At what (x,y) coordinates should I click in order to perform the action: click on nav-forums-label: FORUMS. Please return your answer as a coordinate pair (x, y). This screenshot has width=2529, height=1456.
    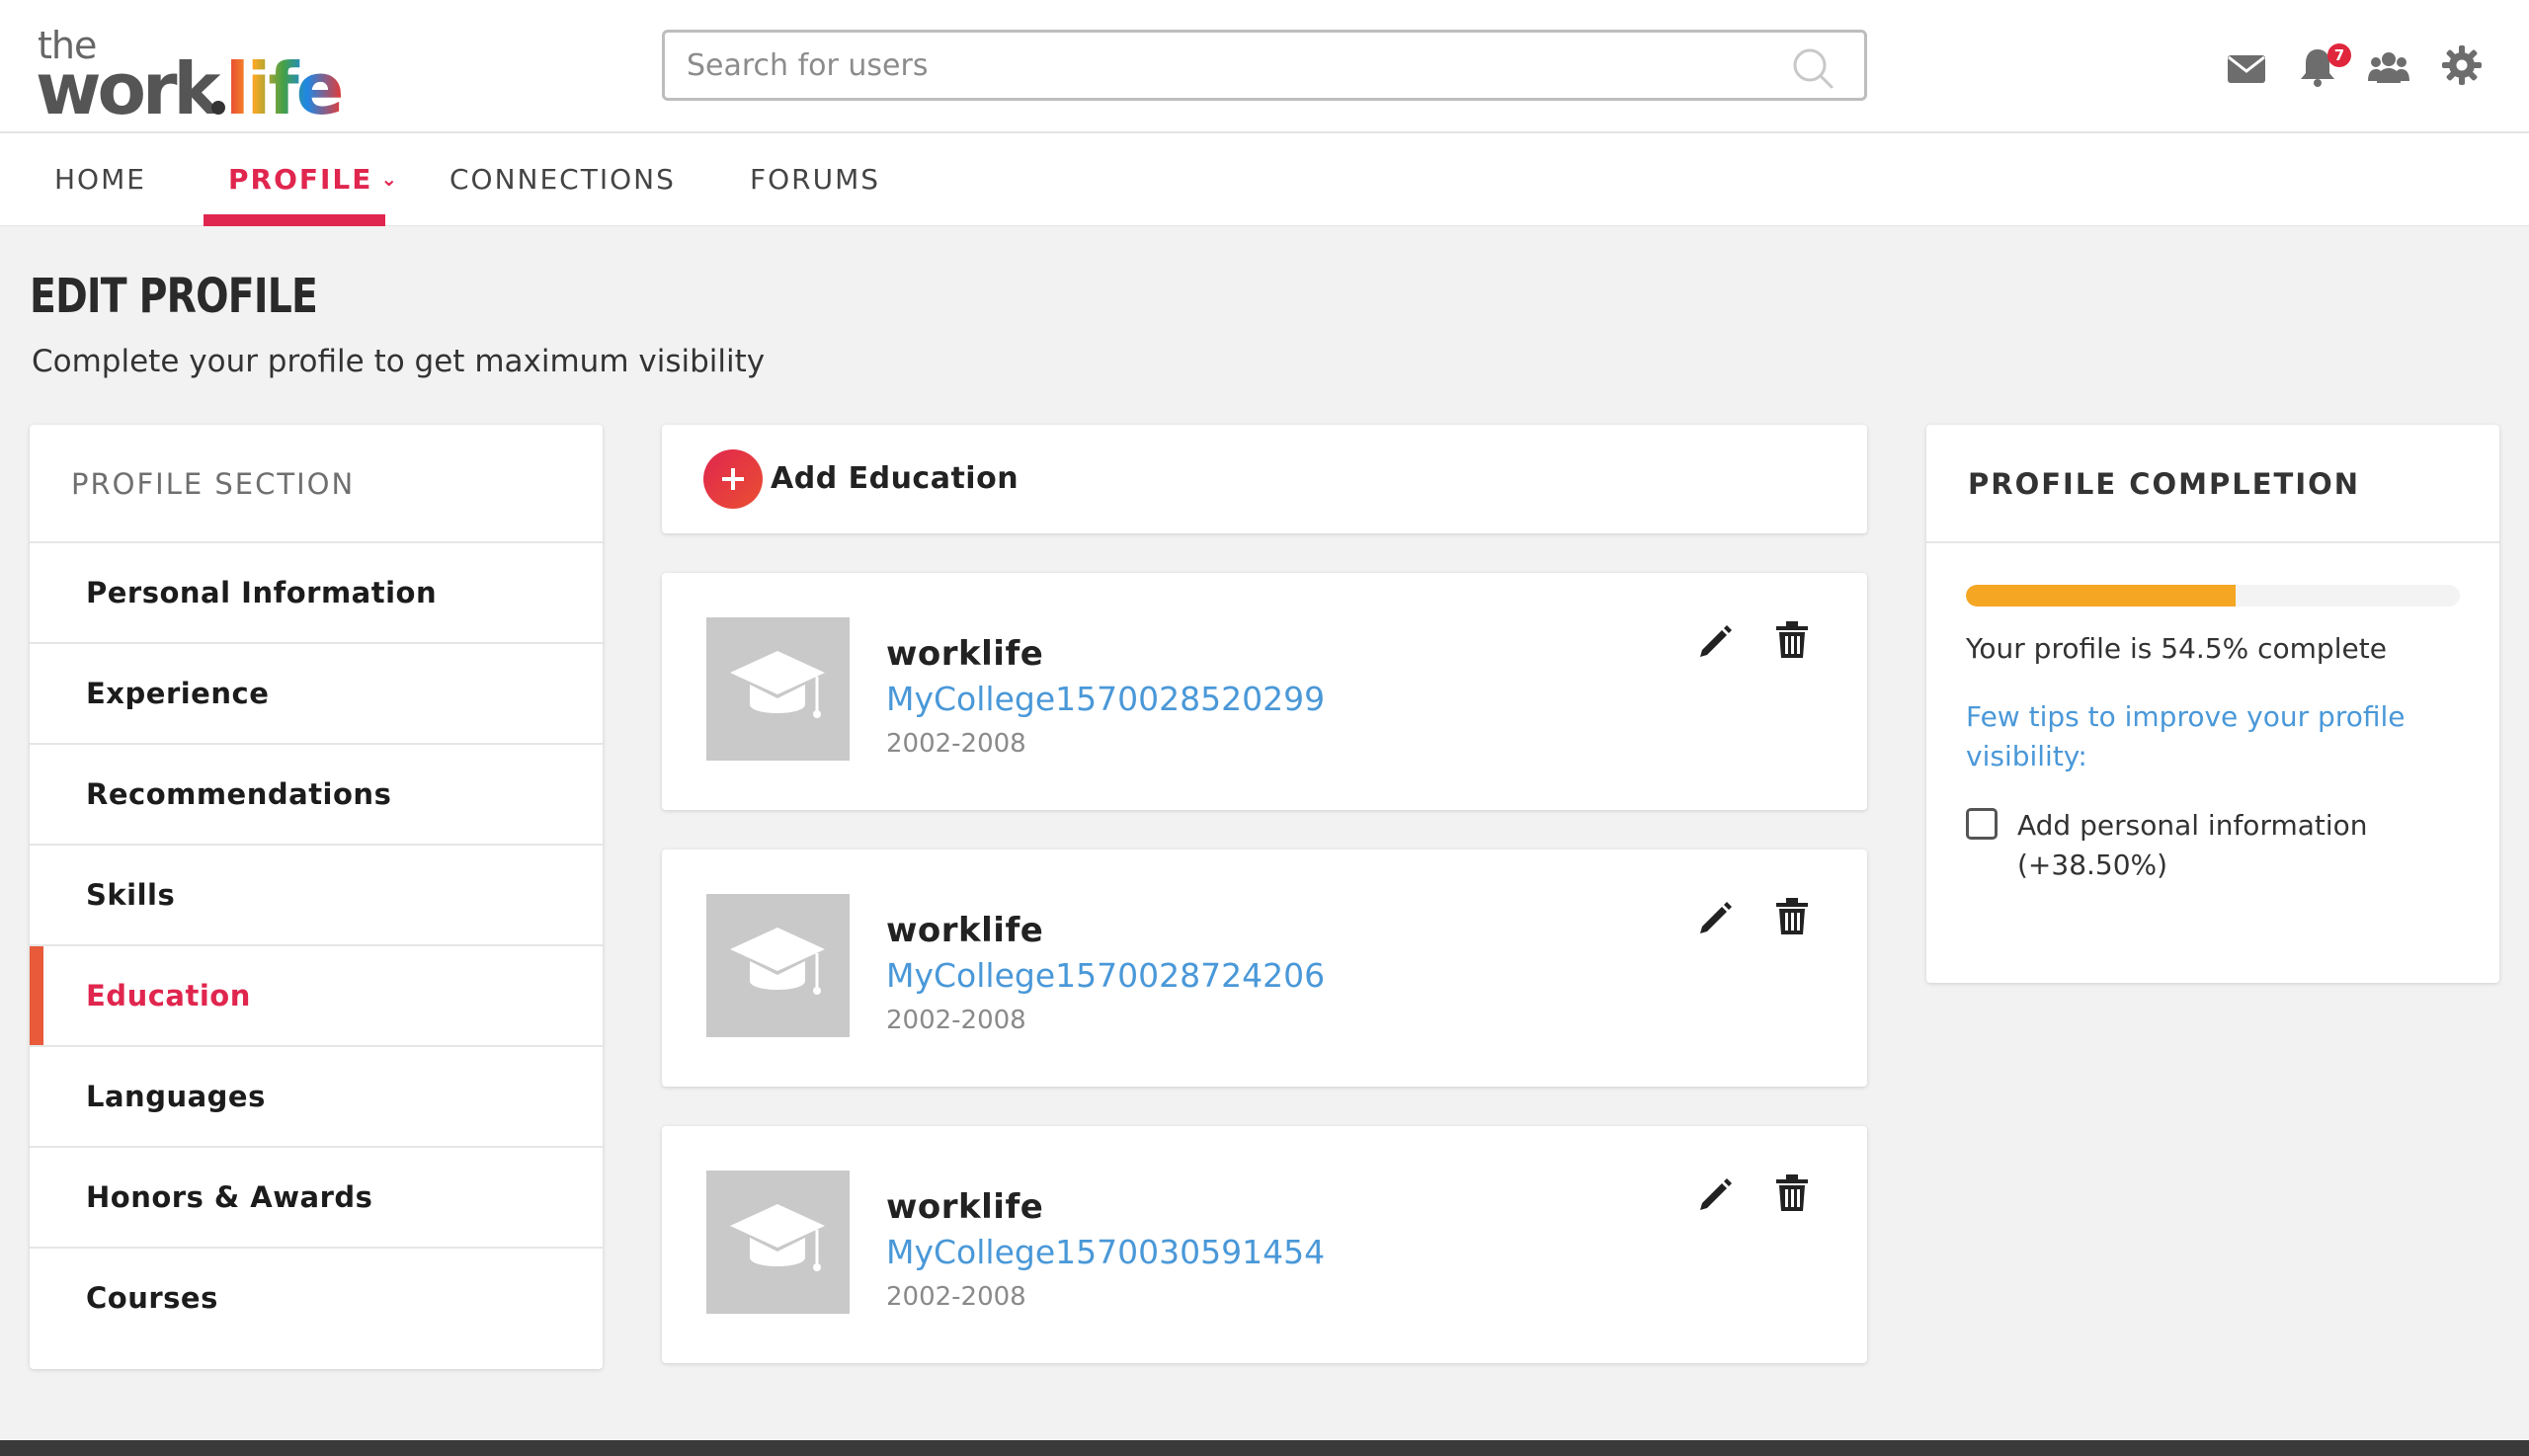
    Looking at the image, I should click on (815, 179).